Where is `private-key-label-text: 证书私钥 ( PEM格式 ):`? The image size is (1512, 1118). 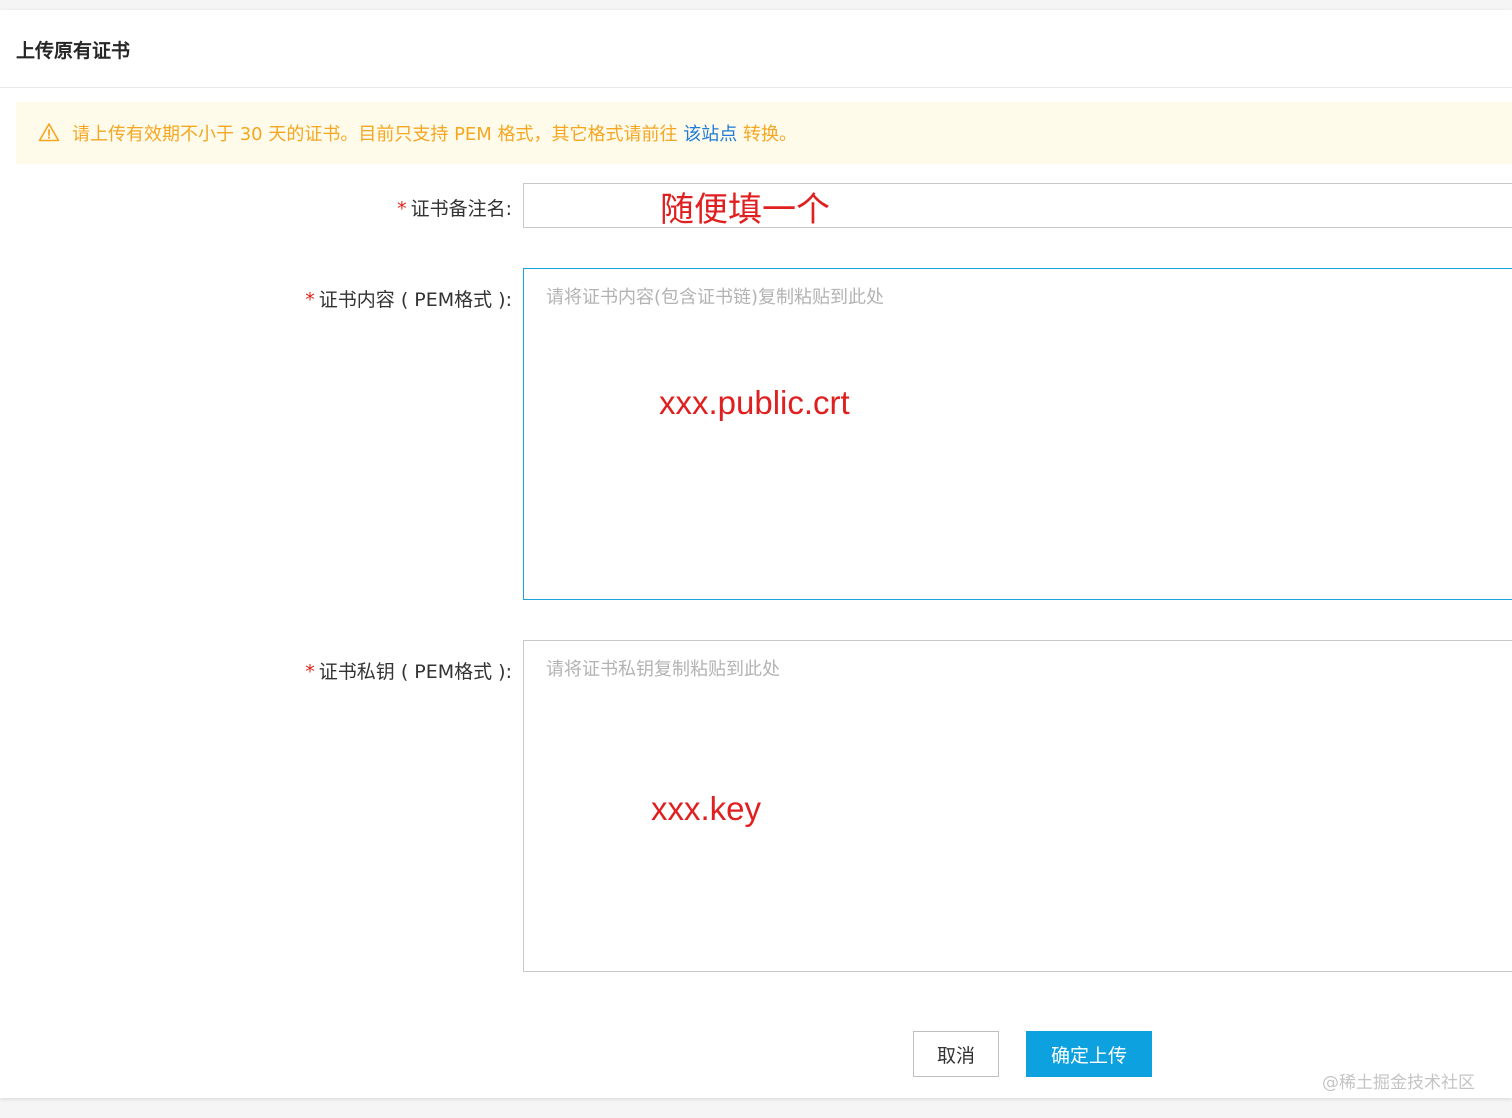
private-key-label-text: 证书私钥 ( PEM格式 ): is located at coordinates (415, 672).